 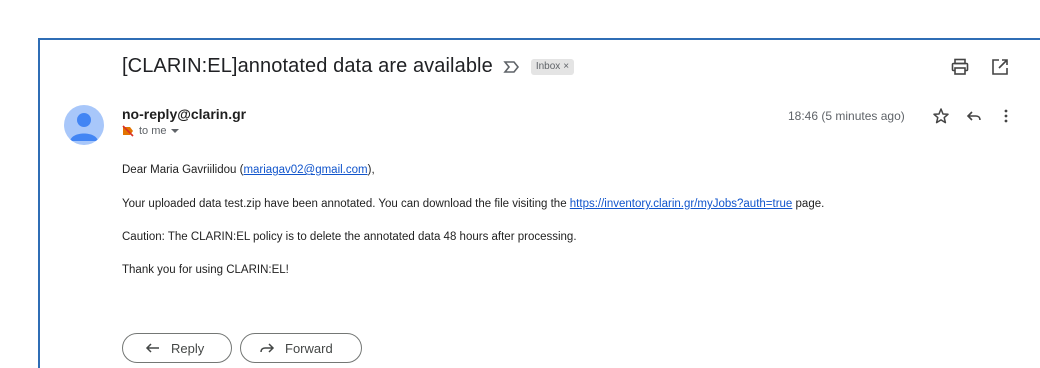 I want to click on importance-marker-icon, so click(x=512, y=67).